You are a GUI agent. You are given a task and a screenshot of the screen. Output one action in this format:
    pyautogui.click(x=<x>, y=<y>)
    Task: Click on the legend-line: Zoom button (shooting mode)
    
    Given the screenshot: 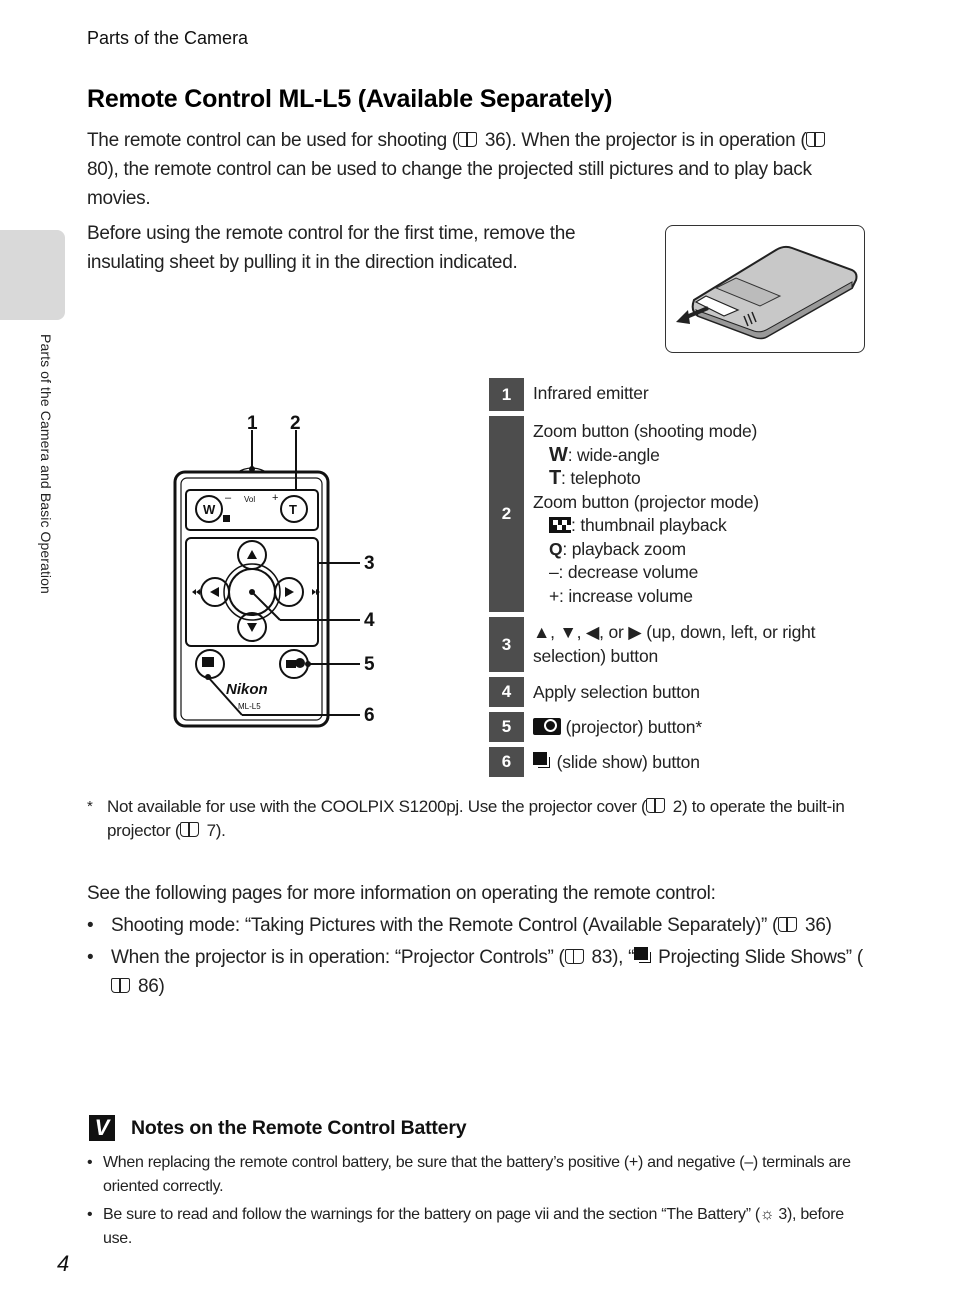 What is the action you would take?
    pyautogui.click(x=645, y=431)
    